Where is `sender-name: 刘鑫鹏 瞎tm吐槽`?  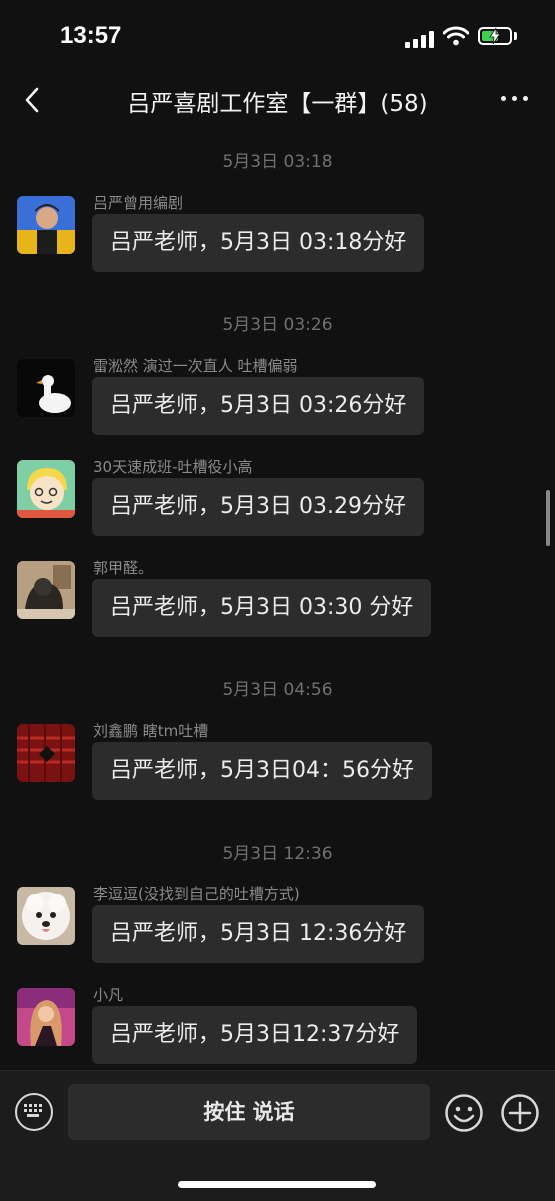
sender-name: 刘鑫鹏 瞎tm吐槽 is located at coordinates (151, 731).